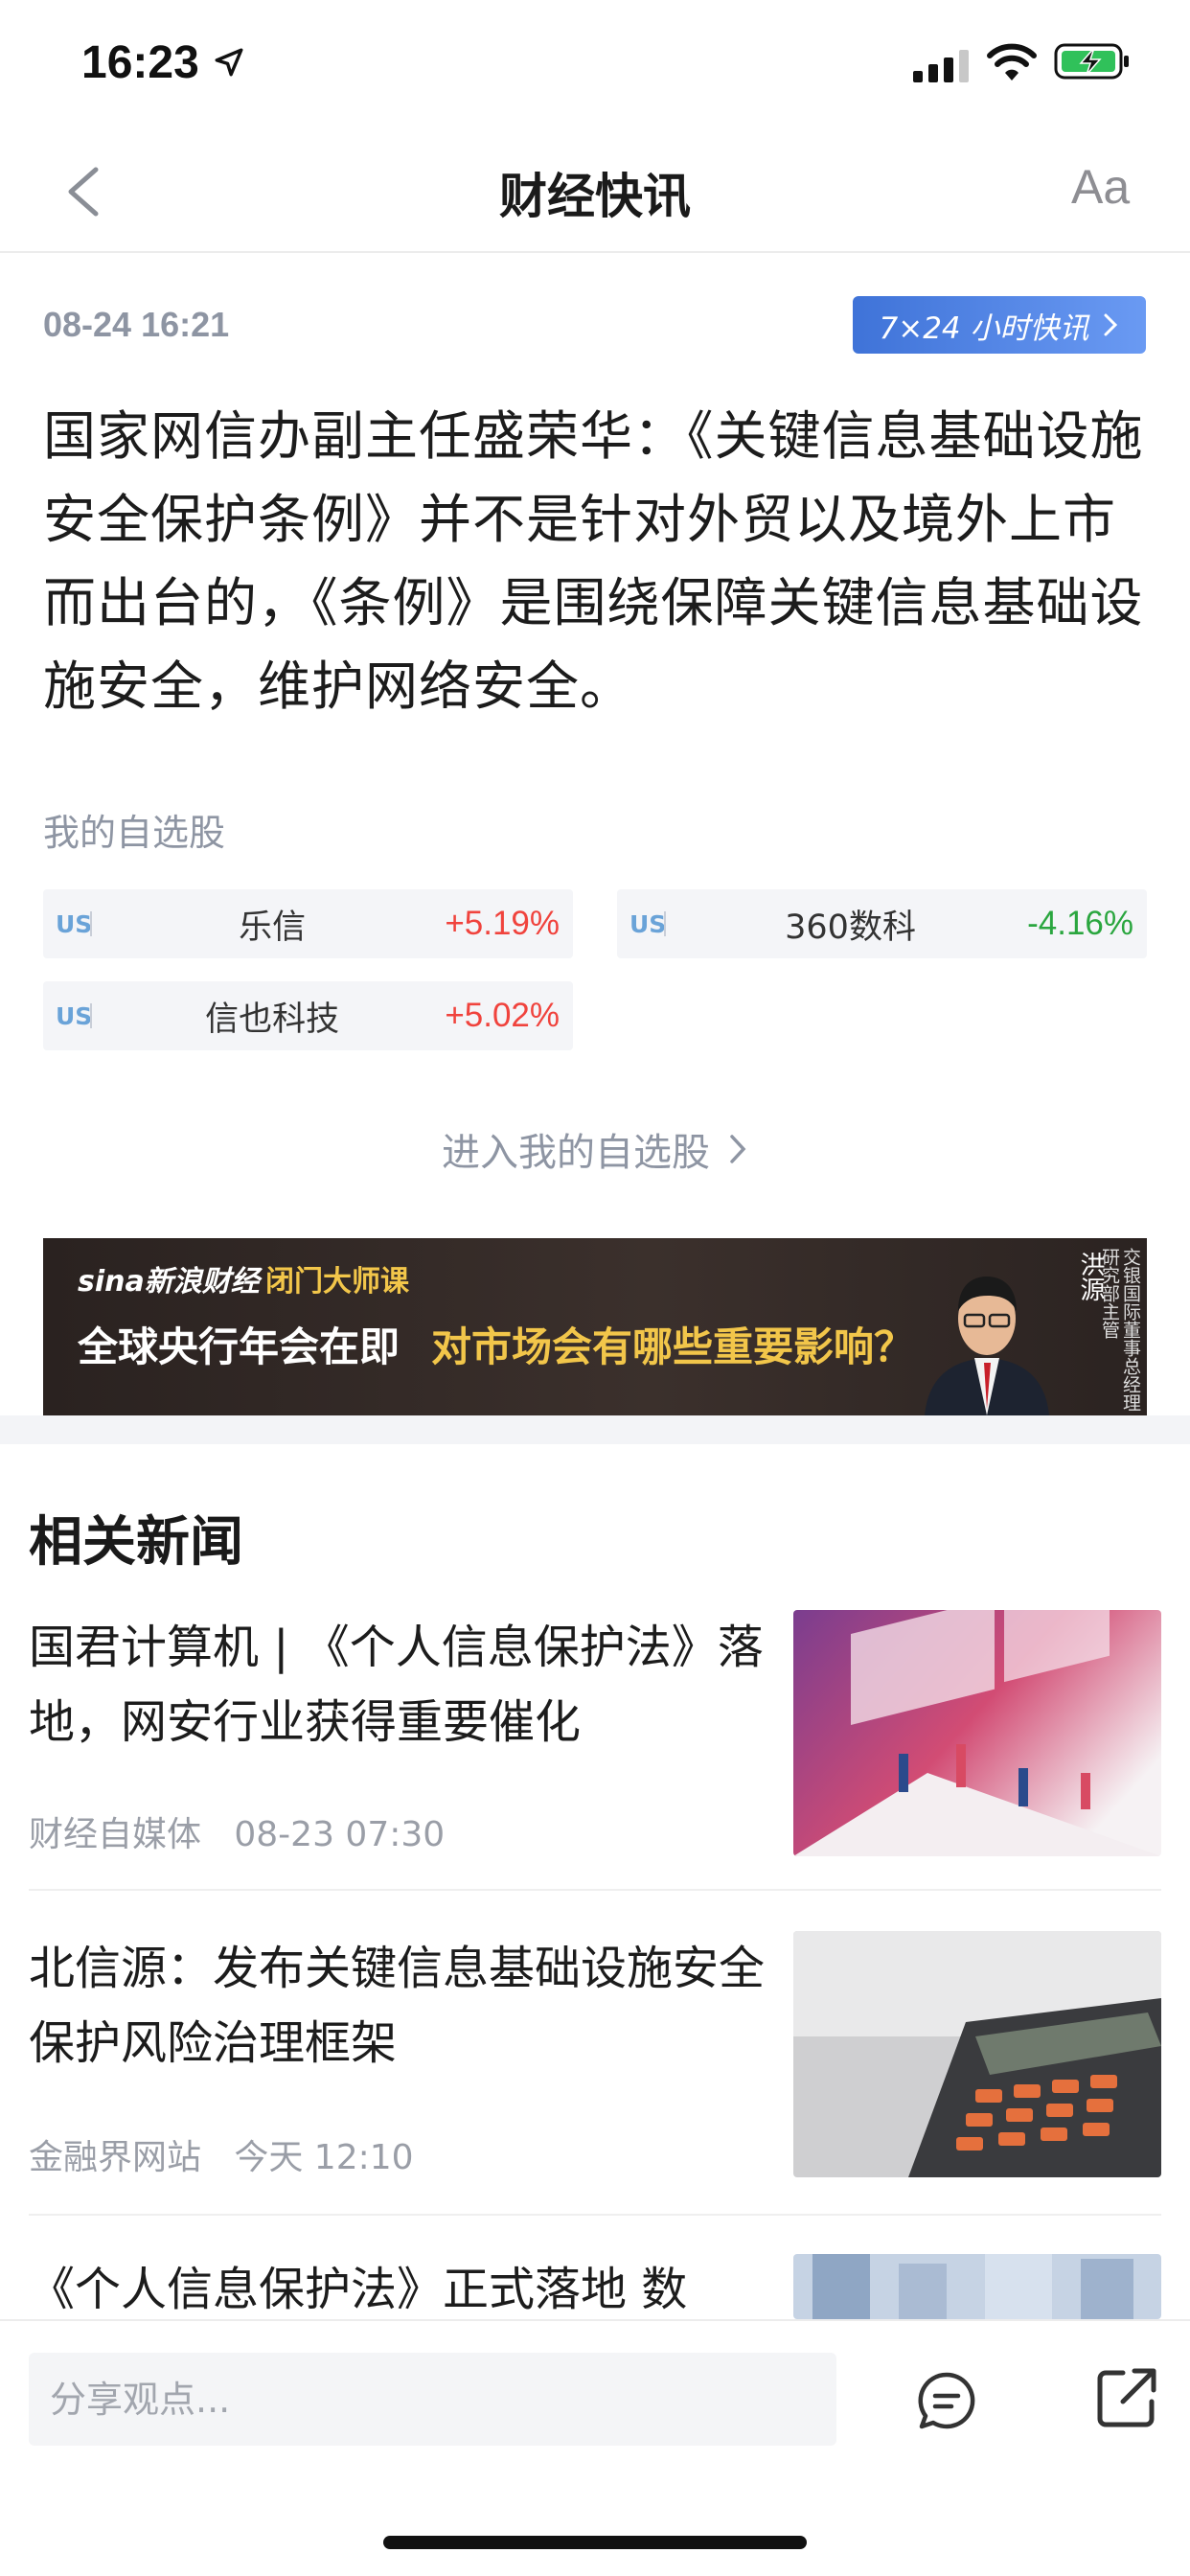  Describe the element at coordinates (397, 1685) in the screenshot. I see `news-title: 国君计算机 | 《个人信息保护法》落地，网安行业获得重要催化` at that location.